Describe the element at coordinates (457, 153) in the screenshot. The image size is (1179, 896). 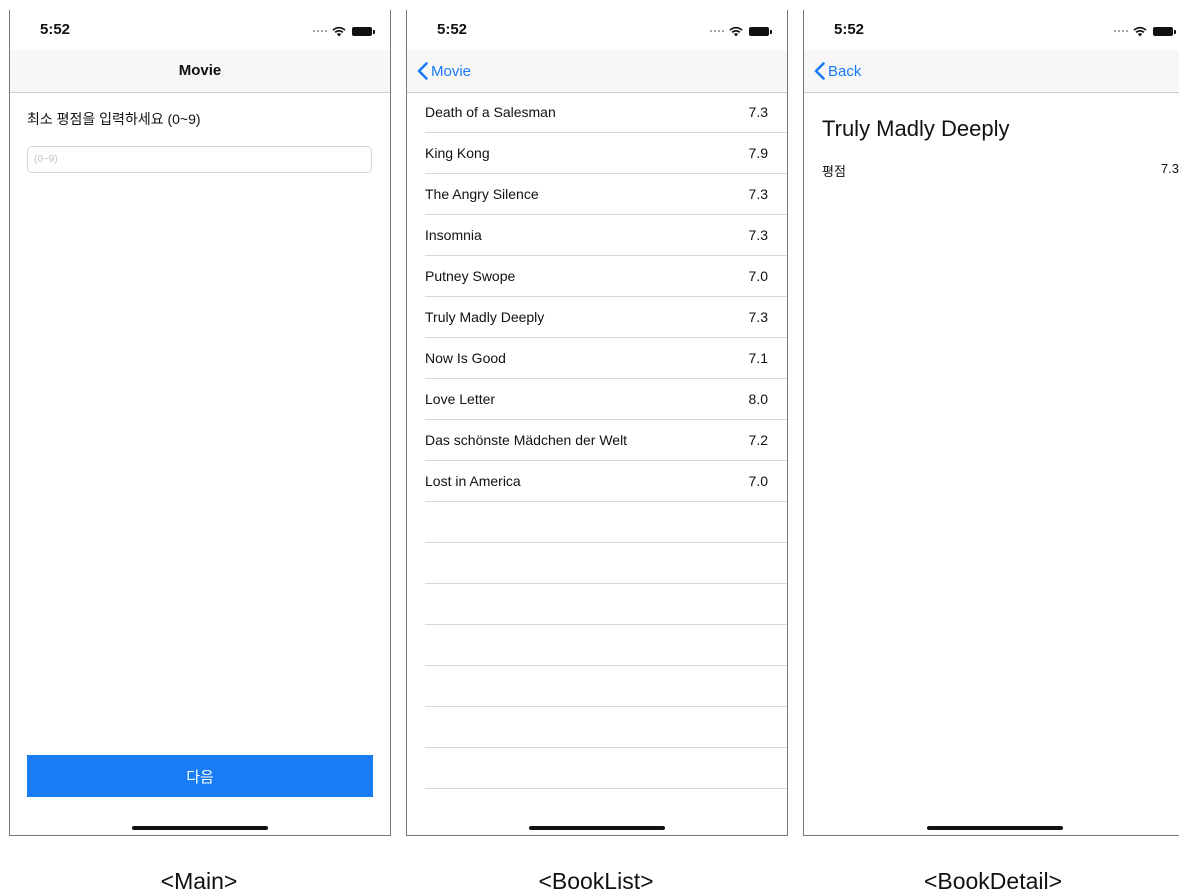
I see `movie-title: King Kong` at that location.